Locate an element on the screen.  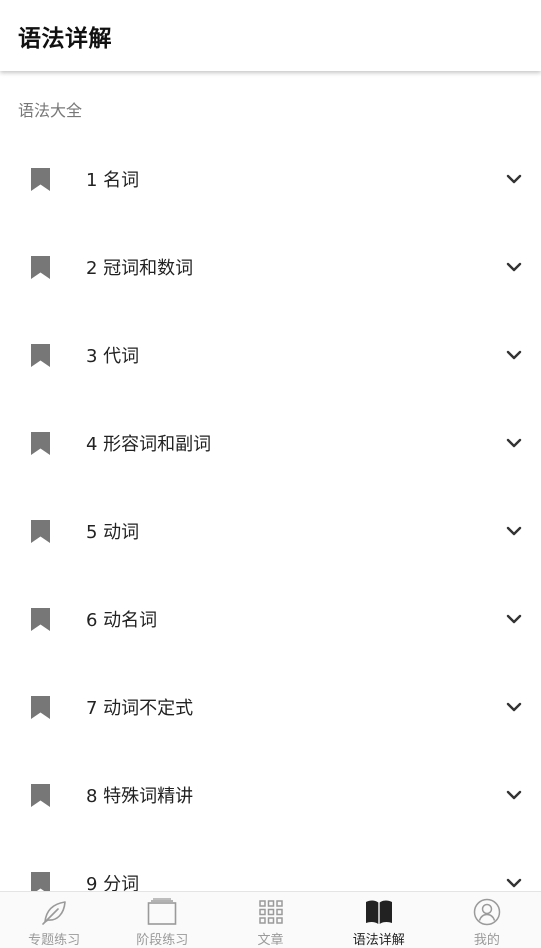
tab-articles: 文章 is located at coordinates (270, 920).